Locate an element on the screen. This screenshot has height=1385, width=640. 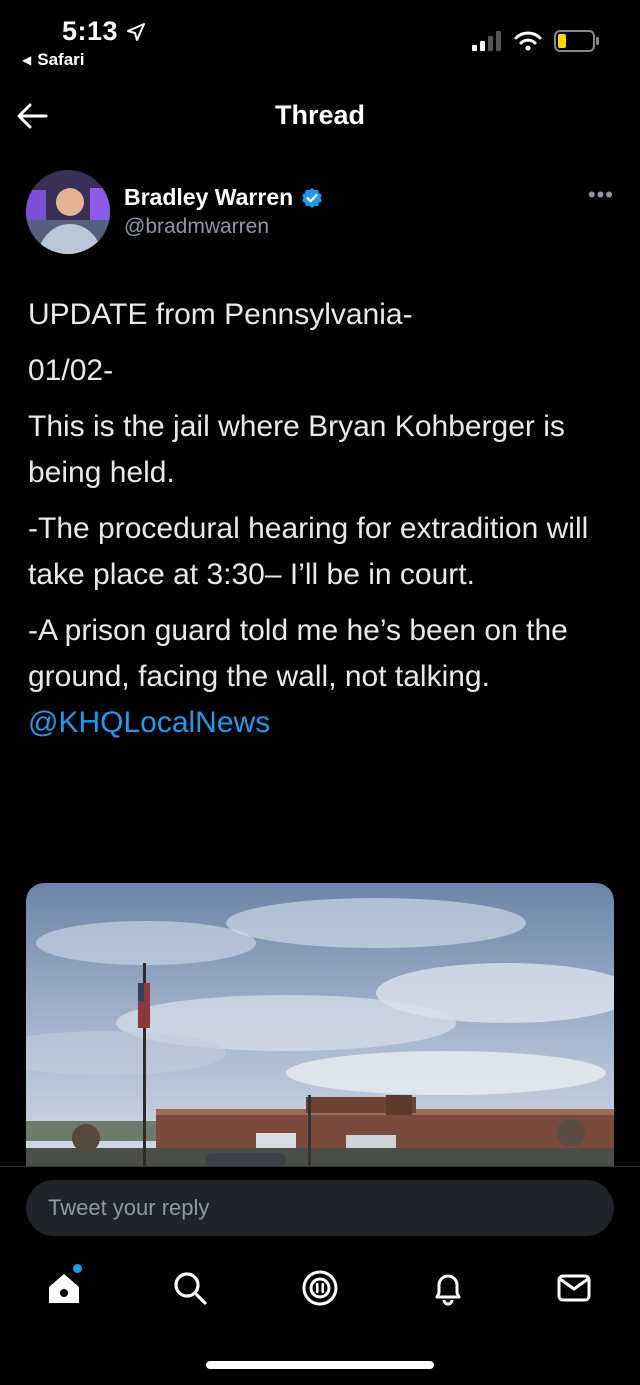
reply-input: Tweet your reply is located at coordinates (320, 1208).